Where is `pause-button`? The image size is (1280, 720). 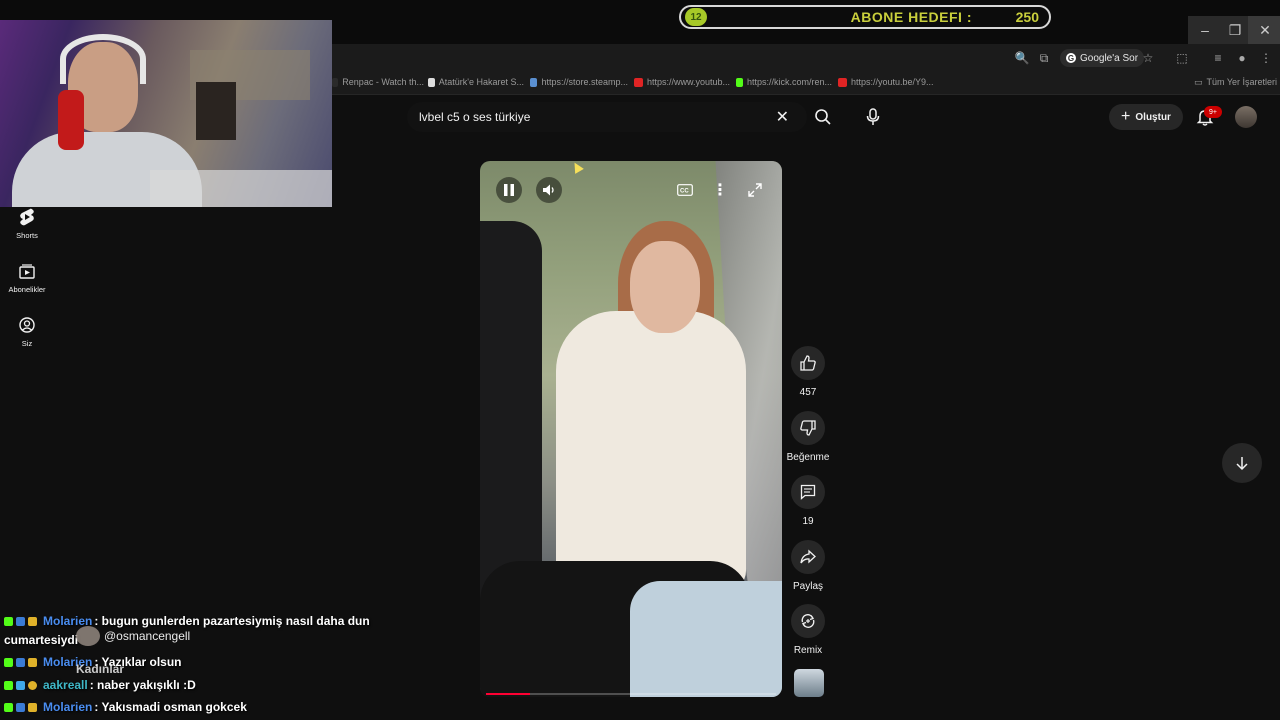
pause-button is located at coordinates (509, 190).